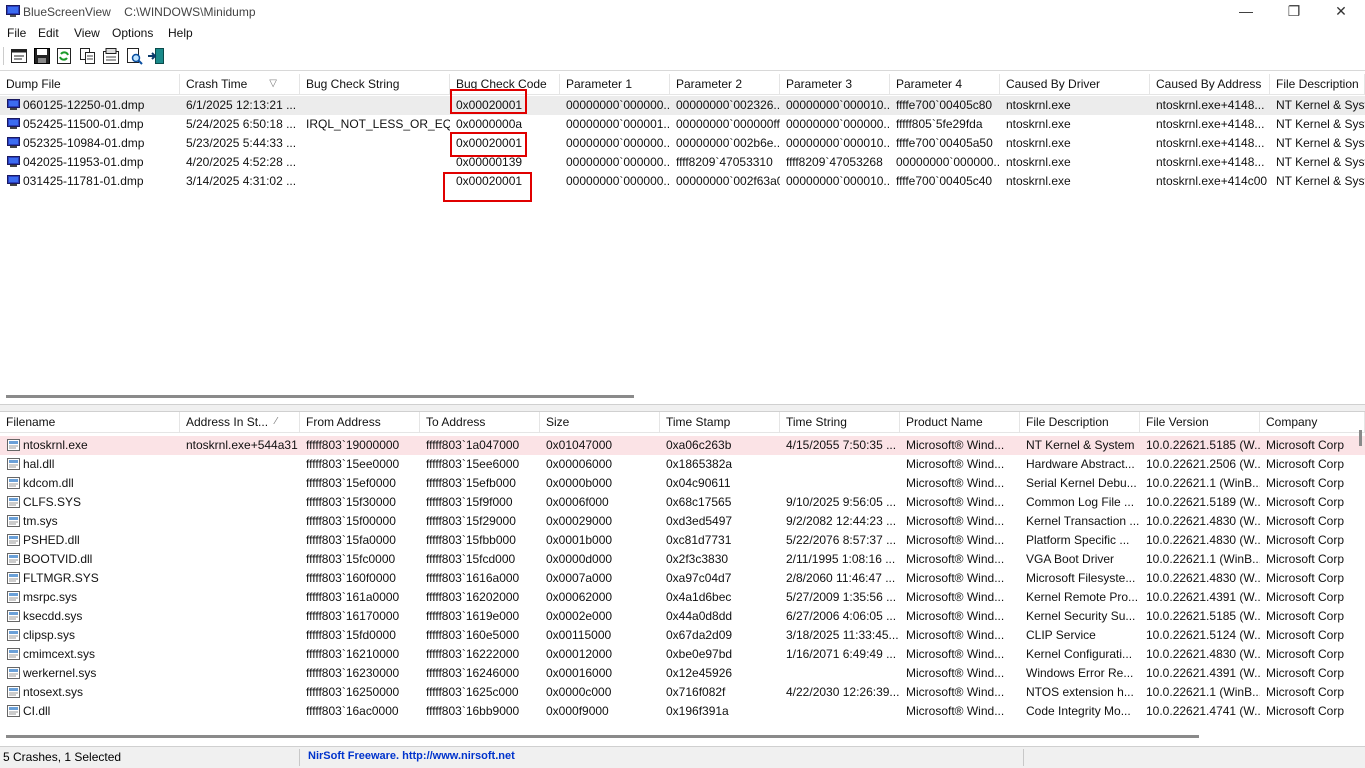  What do you see at coordinates (728, 181) in the screenshot?
I see `dump-cell: 00000000`002f63a0` at bounding box center [728, 181].